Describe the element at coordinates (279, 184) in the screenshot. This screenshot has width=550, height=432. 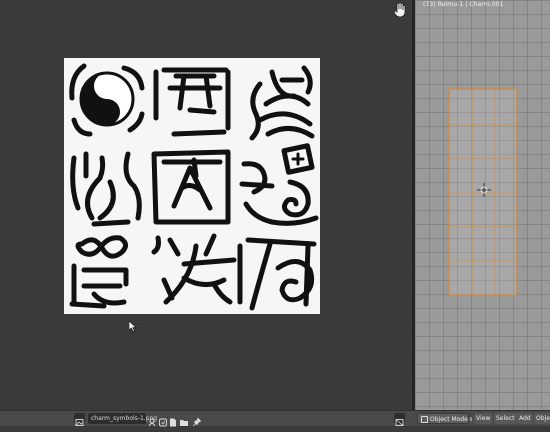
I see `spiral-symbol` at that location.